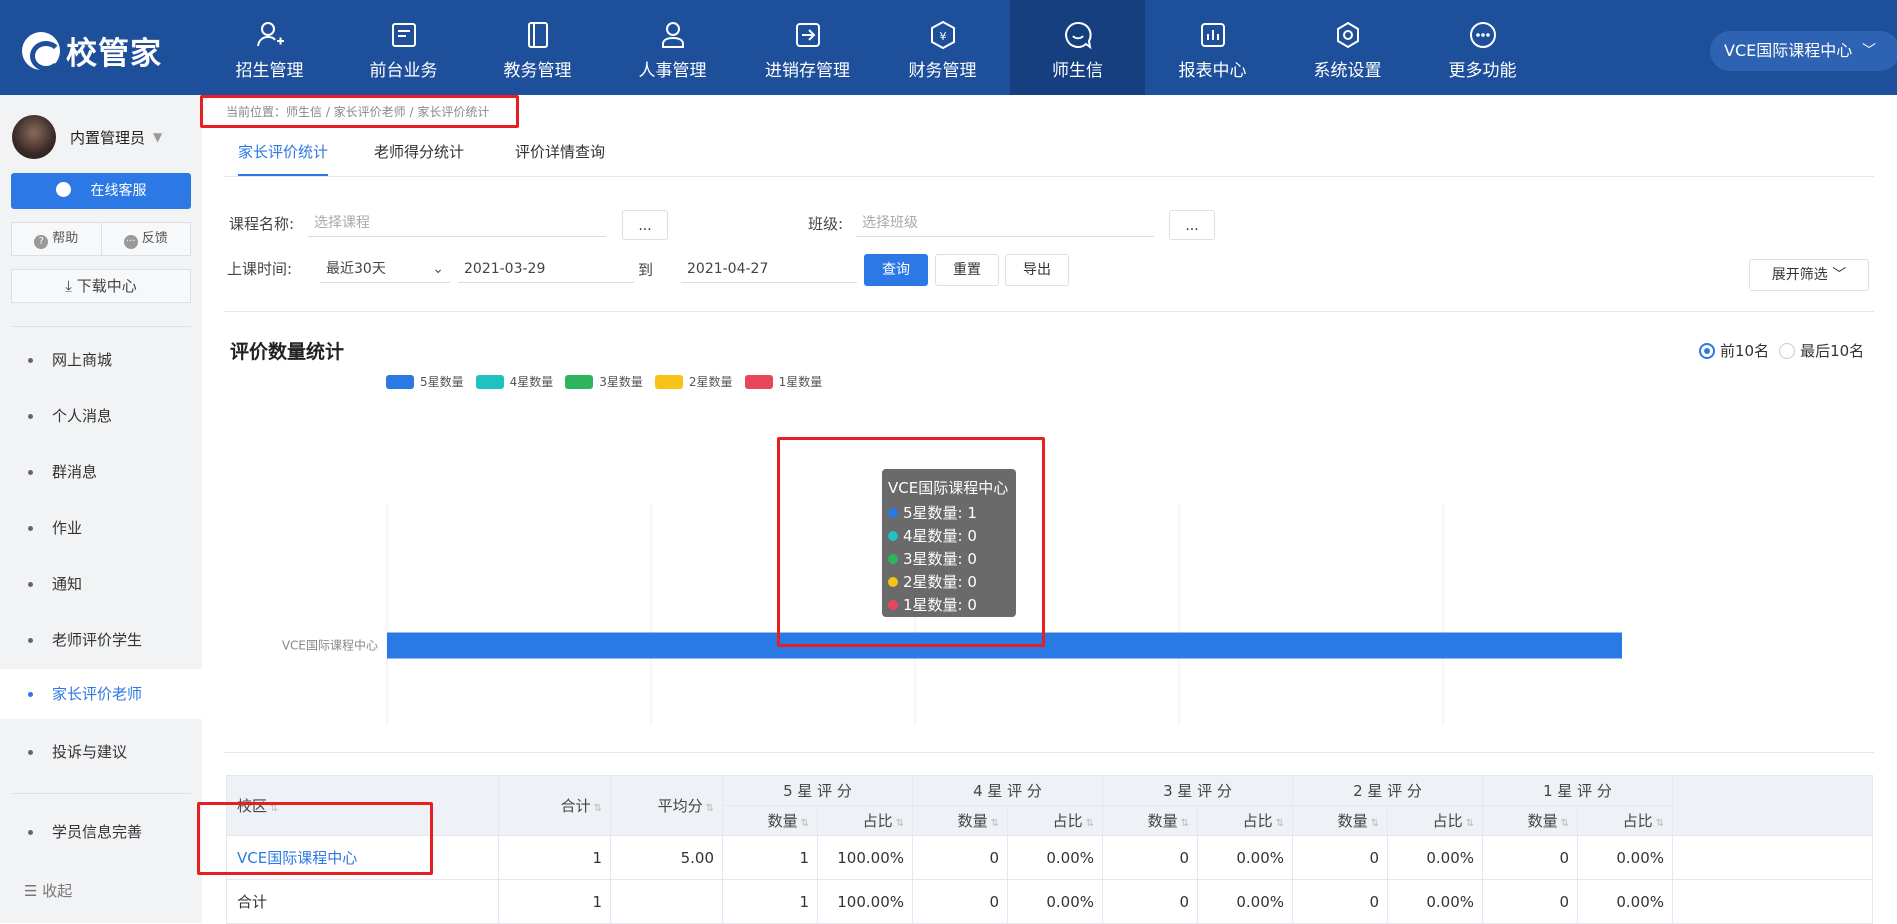 This screenshot has width=1897, height=924. I want to click on nav-item-teacher-student: 师生信, so click(1077, 47).